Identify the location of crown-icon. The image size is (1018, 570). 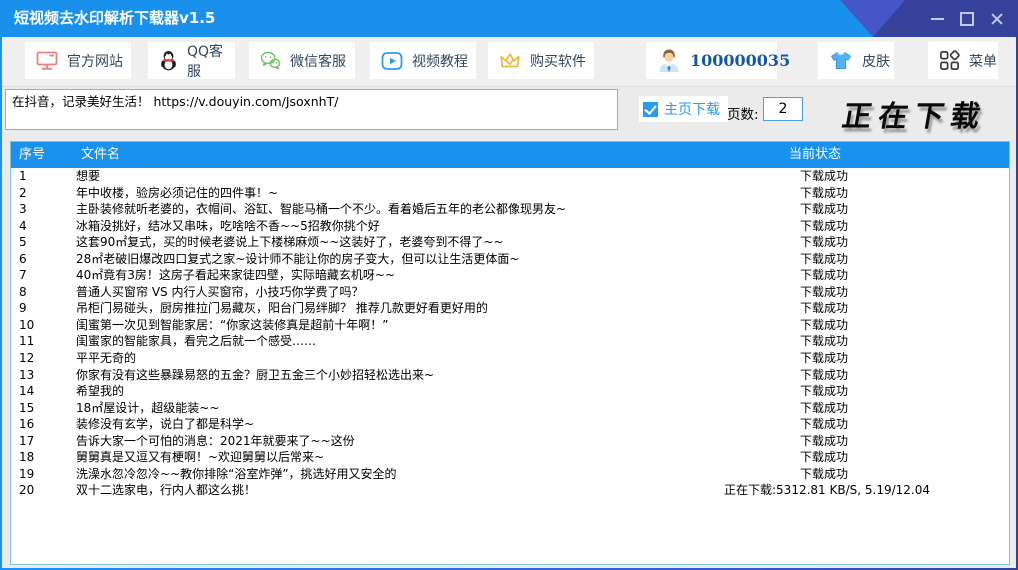
(510, 59).